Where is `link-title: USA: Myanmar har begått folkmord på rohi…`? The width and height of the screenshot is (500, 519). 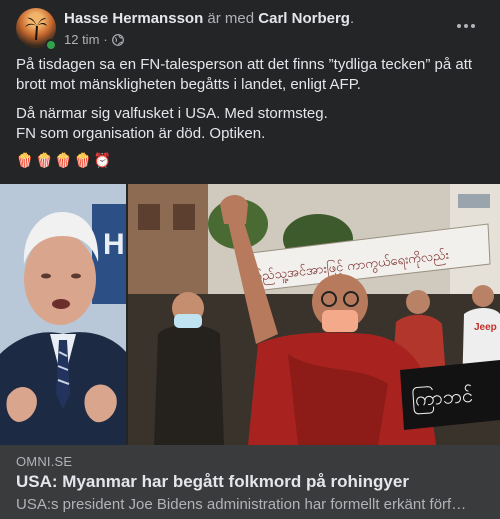 link-title: USA: Myanmar har begått folkmord på rohi… is located at coordinates (212, 482).